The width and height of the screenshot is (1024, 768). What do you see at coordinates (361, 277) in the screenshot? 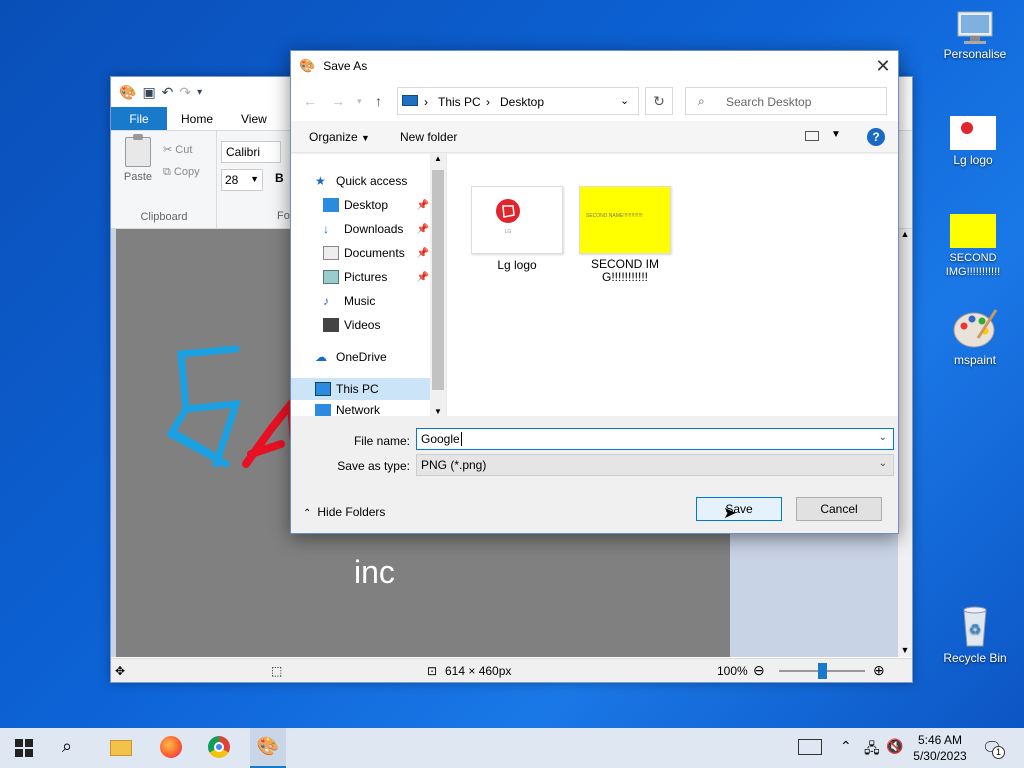
I see `nav-item-pictures: Pictures 📌` at bounding box center [361, 277].